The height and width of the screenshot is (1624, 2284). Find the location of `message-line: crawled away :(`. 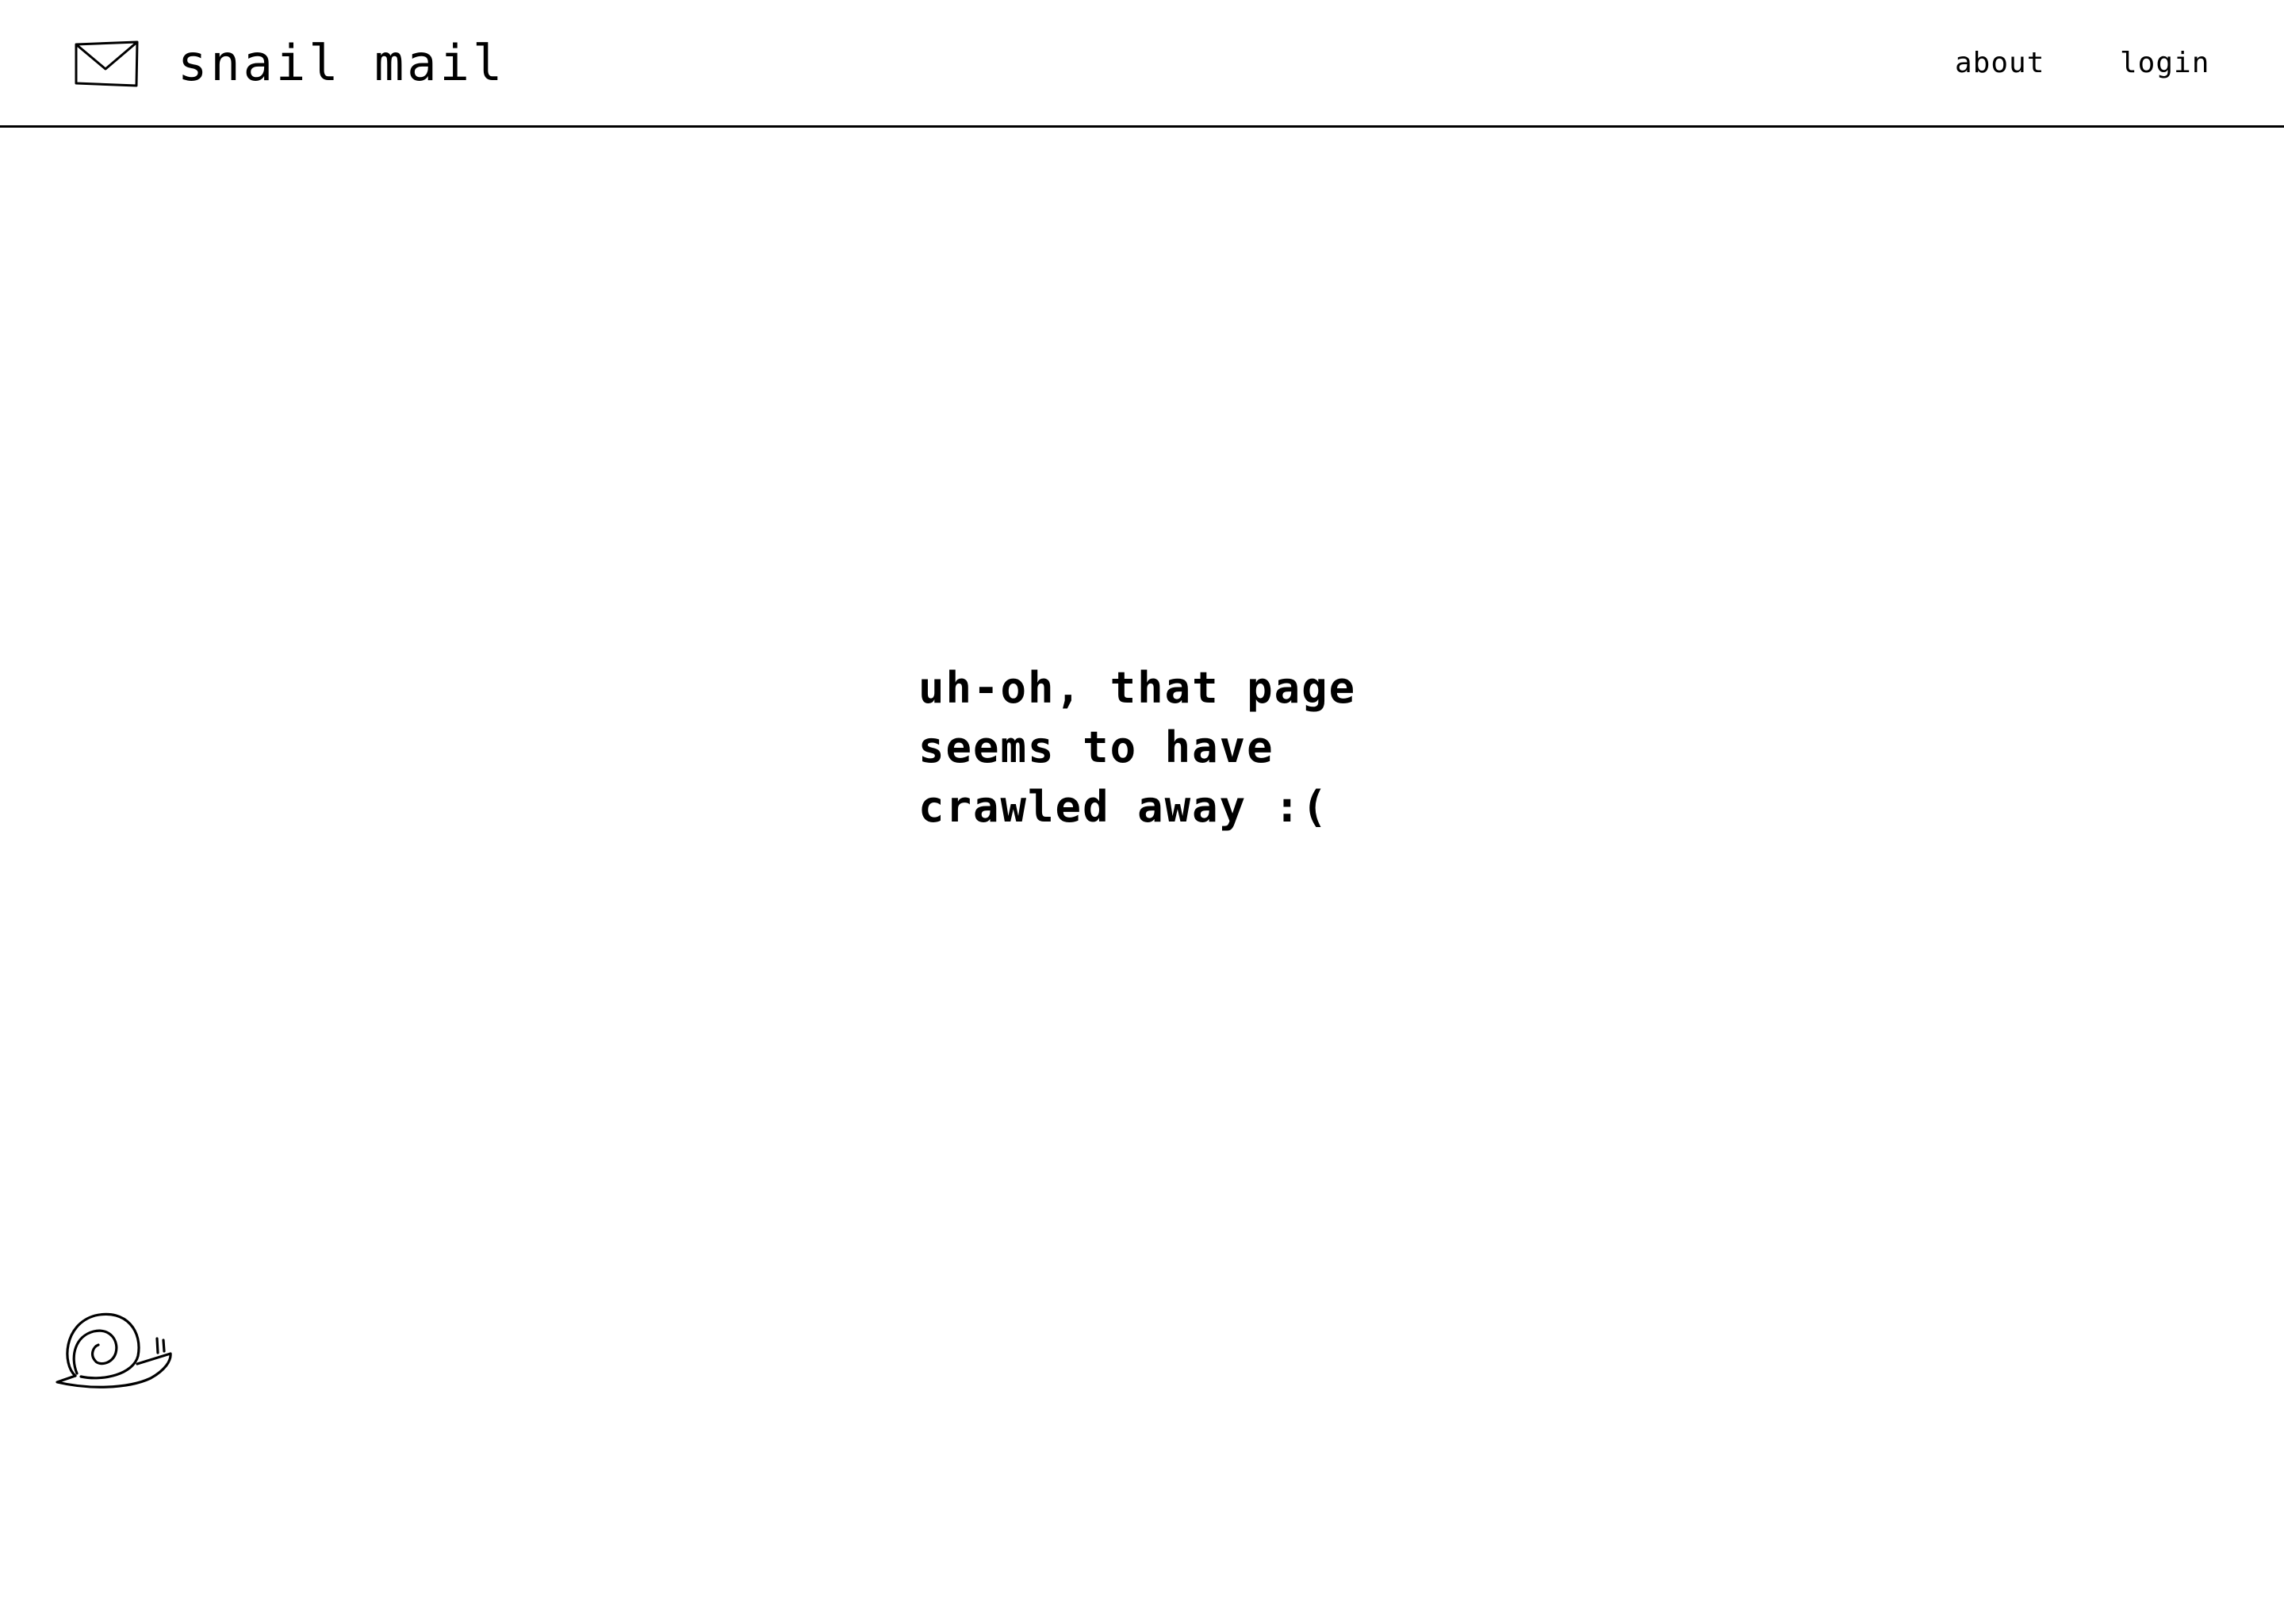

message-line: crawled away :( is located at coordinates (1123, 807).